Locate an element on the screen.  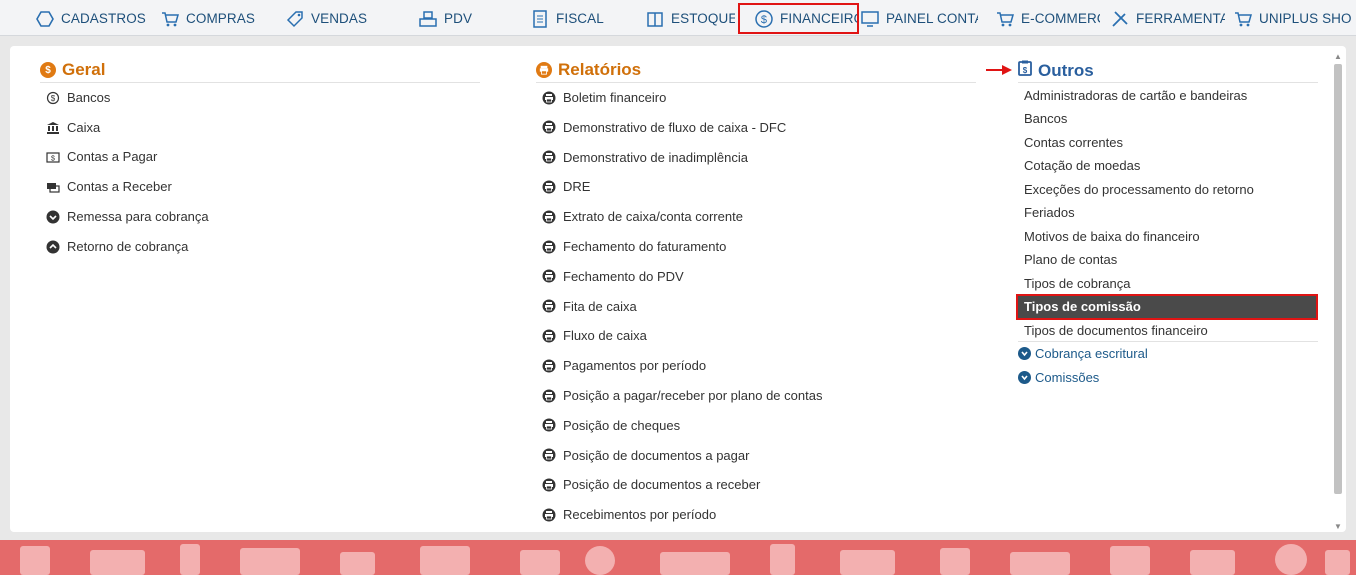
relatorio-item: Fechamento do faturamento is located at coordinates (634, 246).